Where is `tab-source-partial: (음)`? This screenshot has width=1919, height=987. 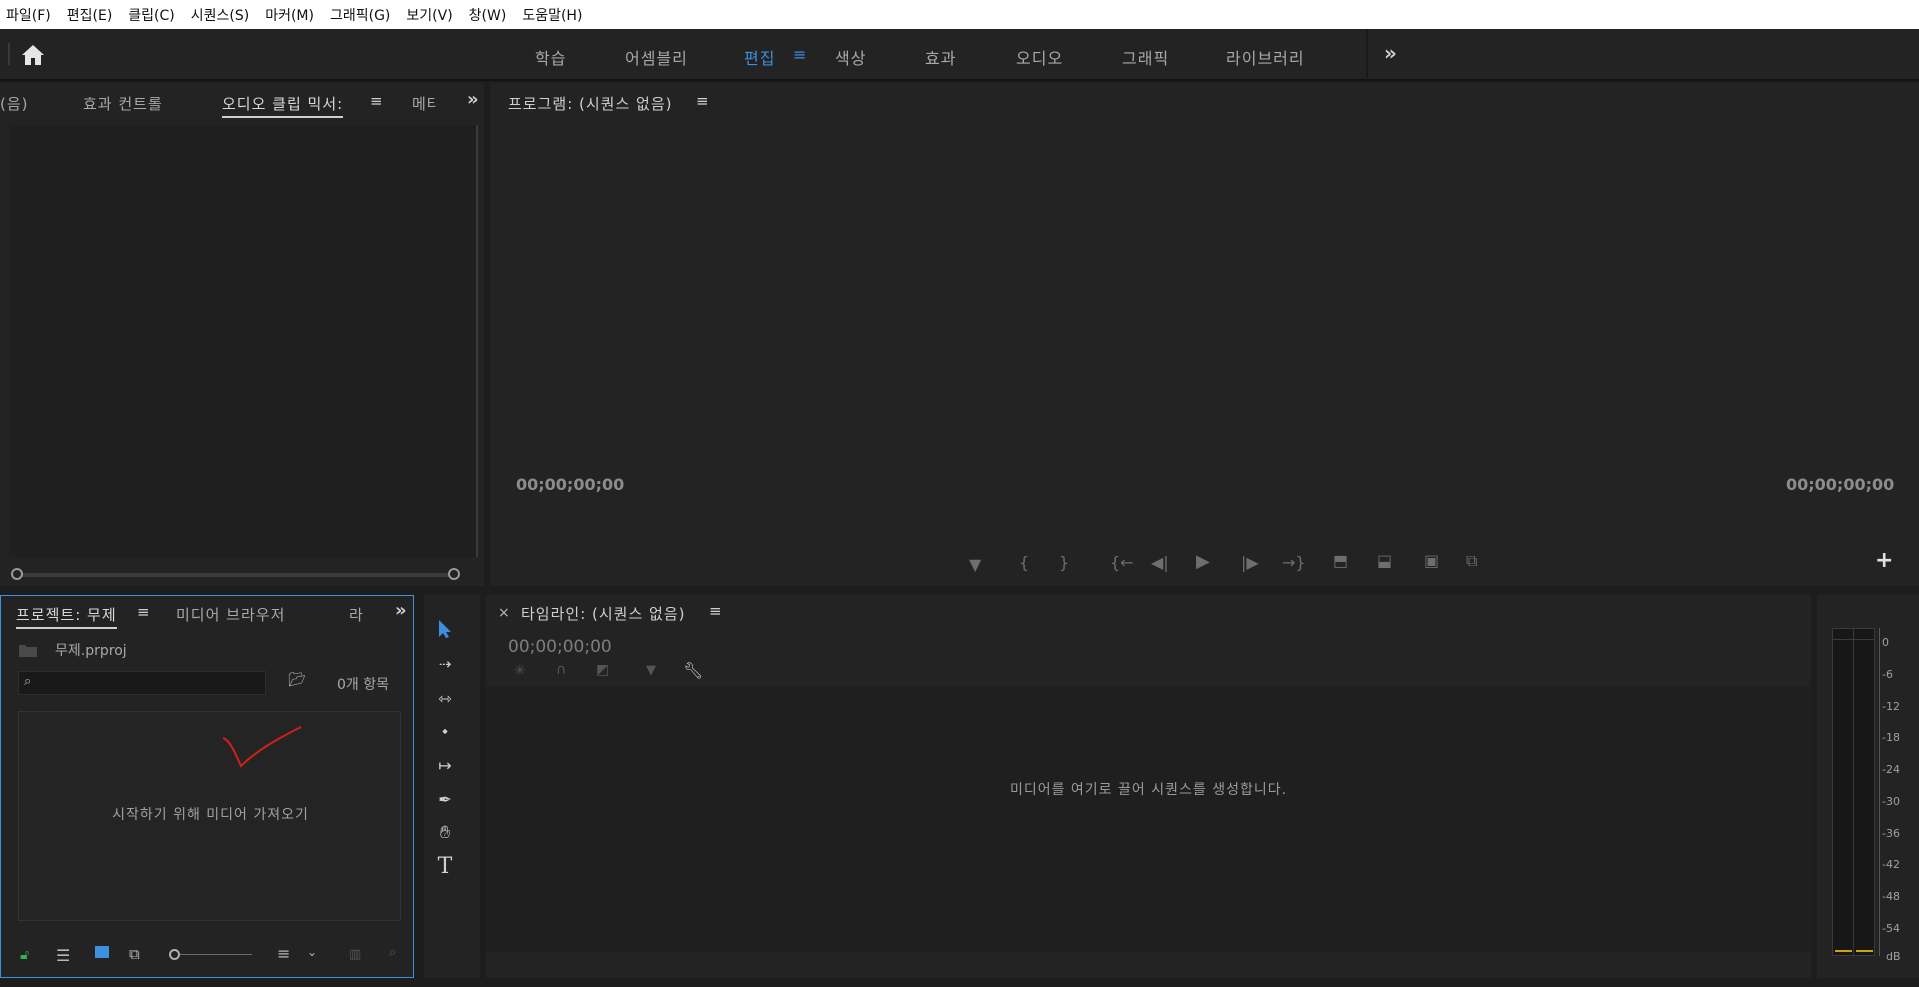
tab-source-partial: (음) is located at coordinates (14, 103).